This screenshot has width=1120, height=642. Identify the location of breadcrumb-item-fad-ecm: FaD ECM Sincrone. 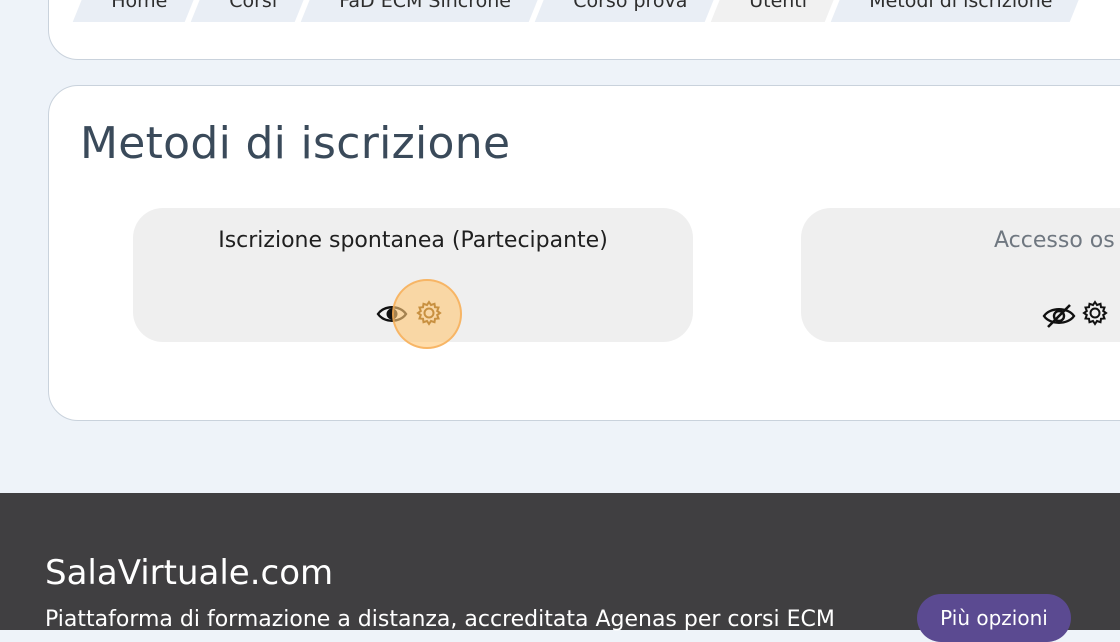
(422, 11).